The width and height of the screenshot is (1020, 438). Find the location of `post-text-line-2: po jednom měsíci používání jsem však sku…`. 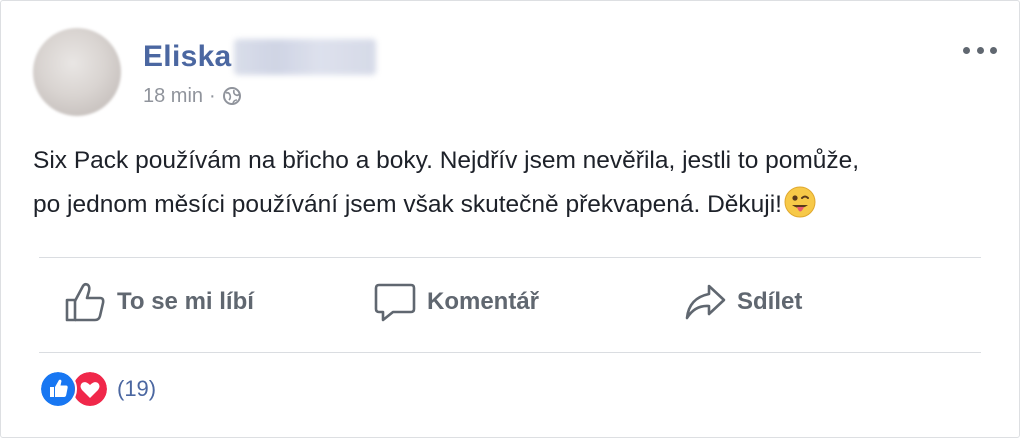

post-text-line-2: po jednom měsíci používání jsem však sku… is located at coordinates (513, 205).